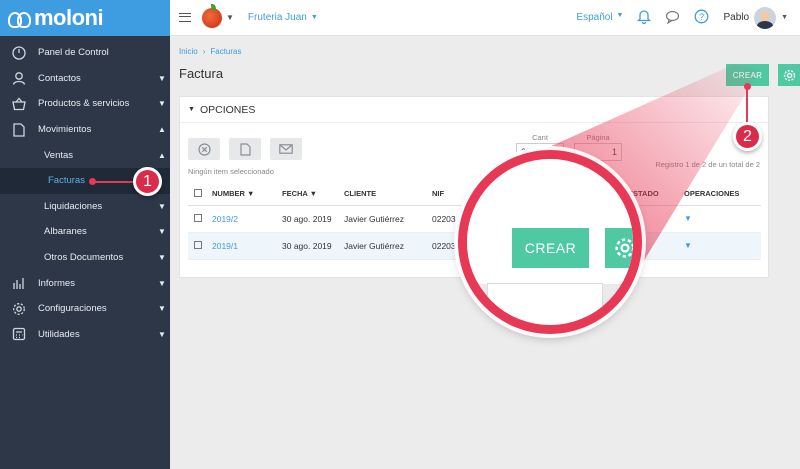  I want to click on sidebar-item-label: Panel de Control, so click(73, 53).